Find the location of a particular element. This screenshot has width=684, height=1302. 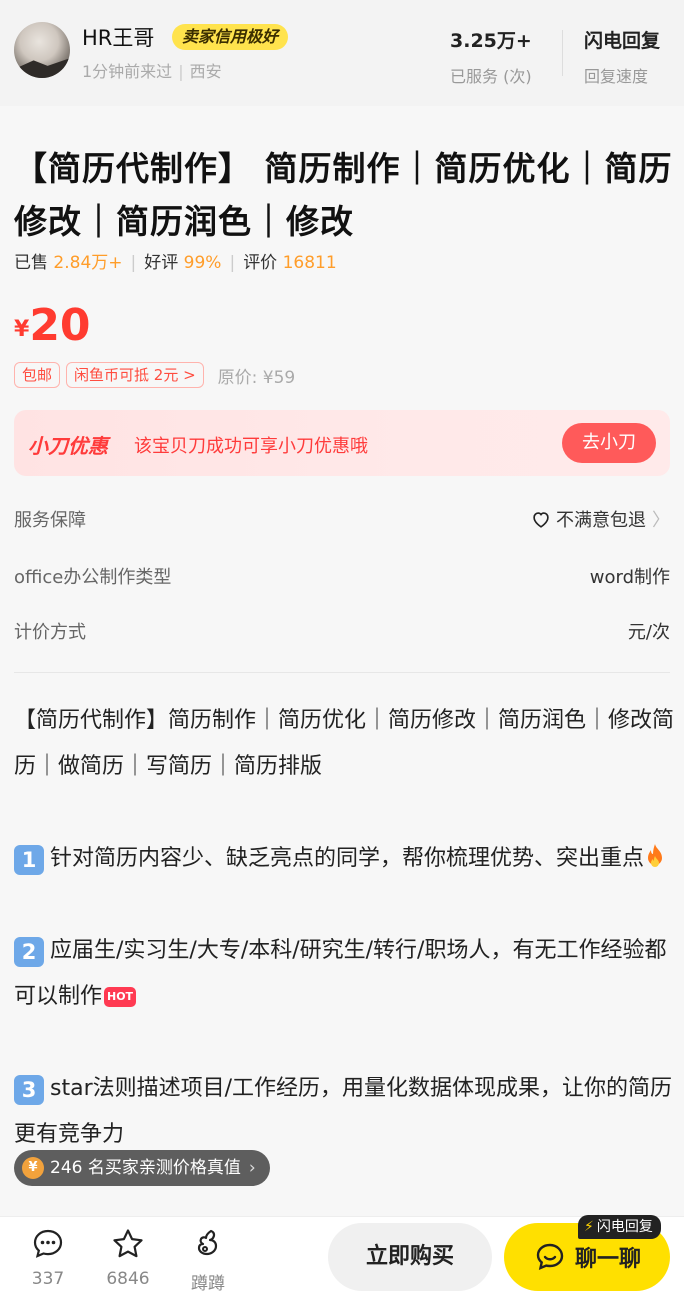

price: ¥20 is located at coordinates (52, 325).